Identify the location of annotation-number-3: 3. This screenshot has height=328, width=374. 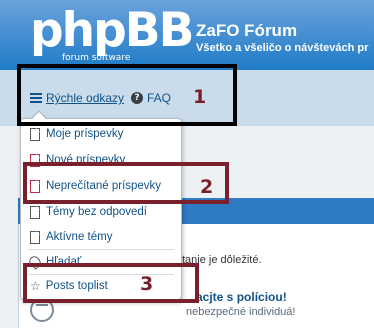
(147, 284).